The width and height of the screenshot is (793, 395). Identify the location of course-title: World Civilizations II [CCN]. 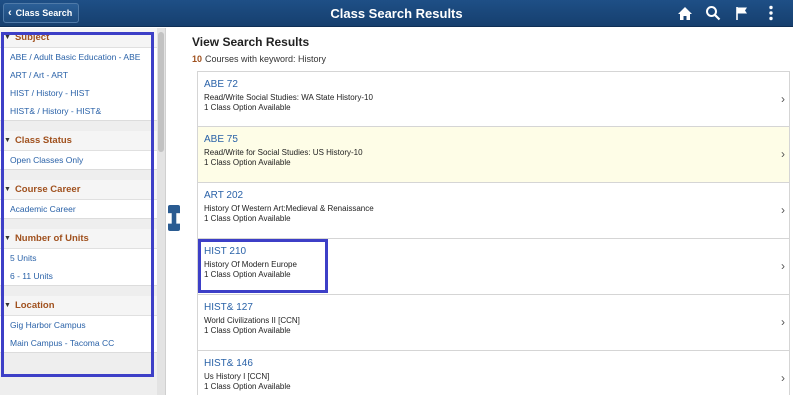
(252, 320).